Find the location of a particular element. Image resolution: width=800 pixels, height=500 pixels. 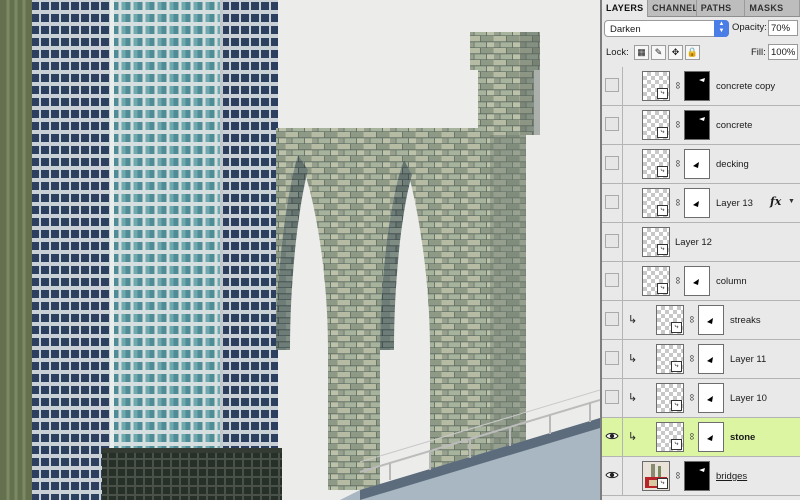

layer-name: Layer 11 is located at coordinates (748, 359).